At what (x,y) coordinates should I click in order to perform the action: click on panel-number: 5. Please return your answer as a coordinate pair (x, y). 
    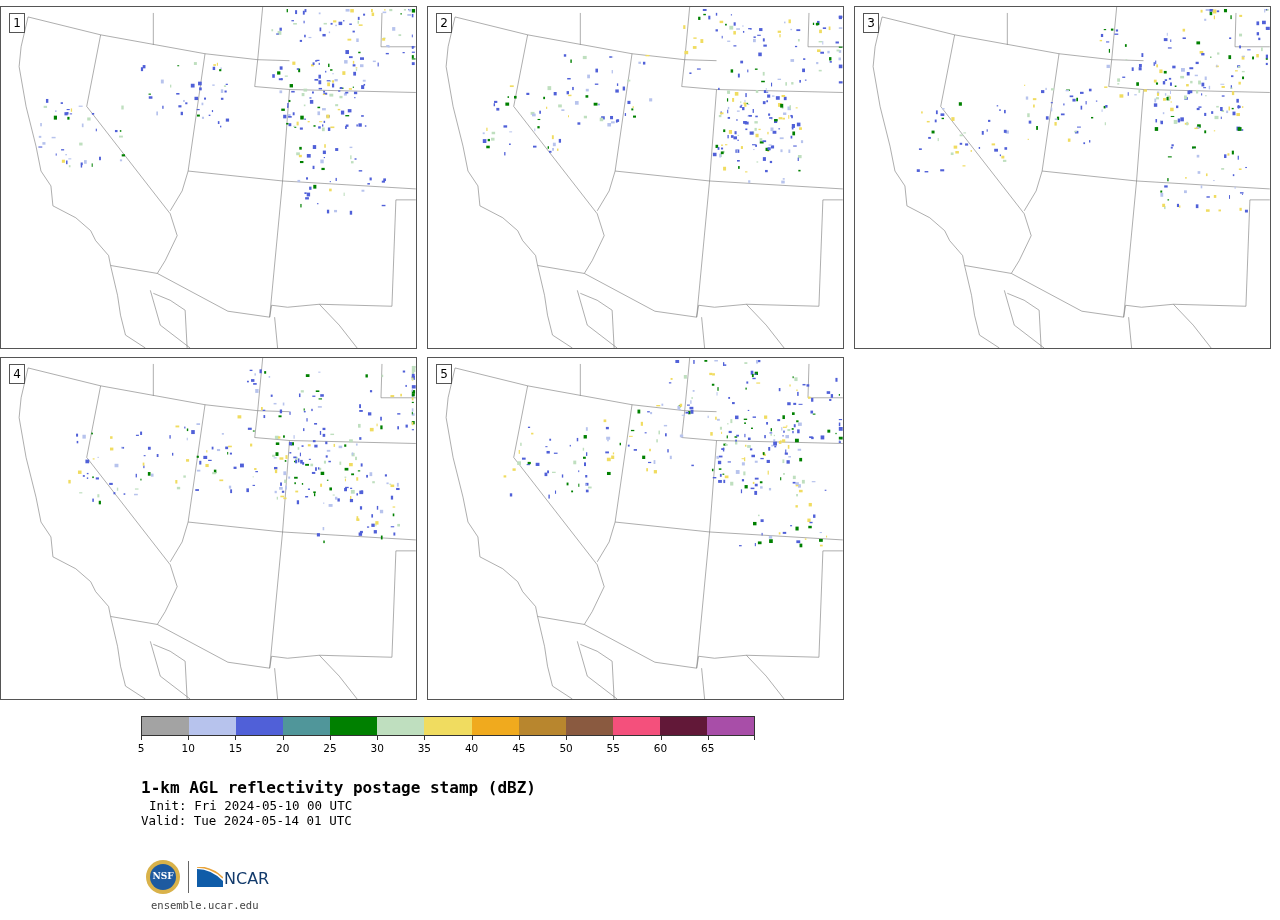
    Looking at the image, I should click on (444, 374).